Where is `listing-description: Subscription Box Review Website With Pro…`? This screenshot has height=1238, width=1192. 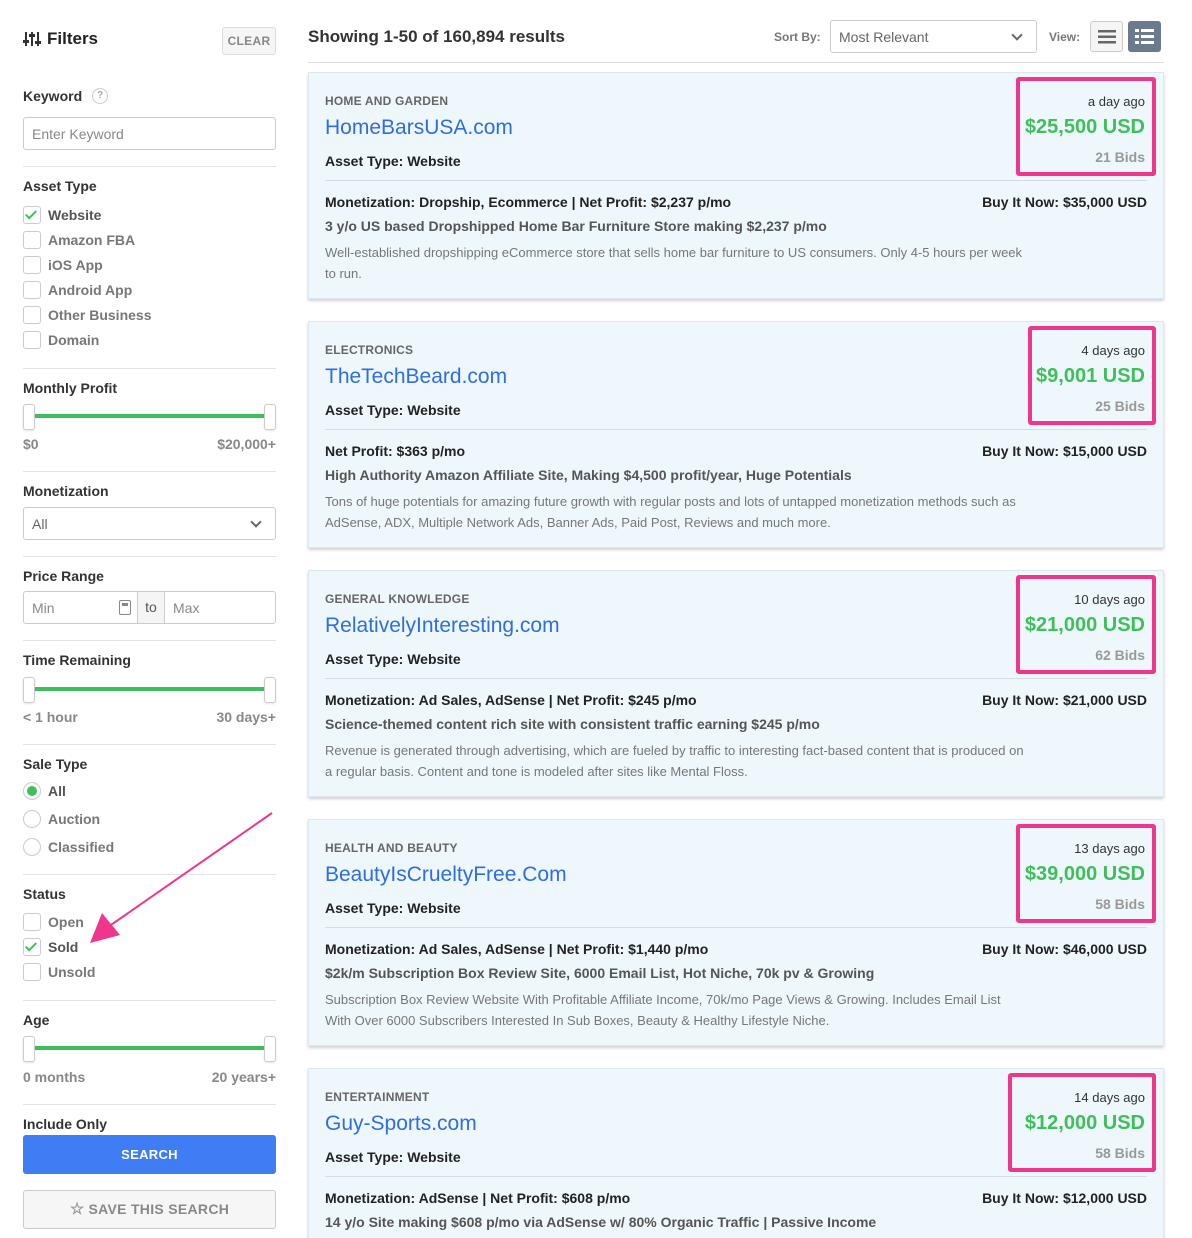 listing-description: Subscription Box Review Website With Pro… is located at coordinates (663, 1010).